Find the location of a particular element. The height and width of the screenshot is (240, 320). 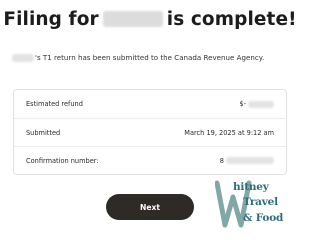

estimated-refund-label: Estimated refund is located at coordinates (54, 104).